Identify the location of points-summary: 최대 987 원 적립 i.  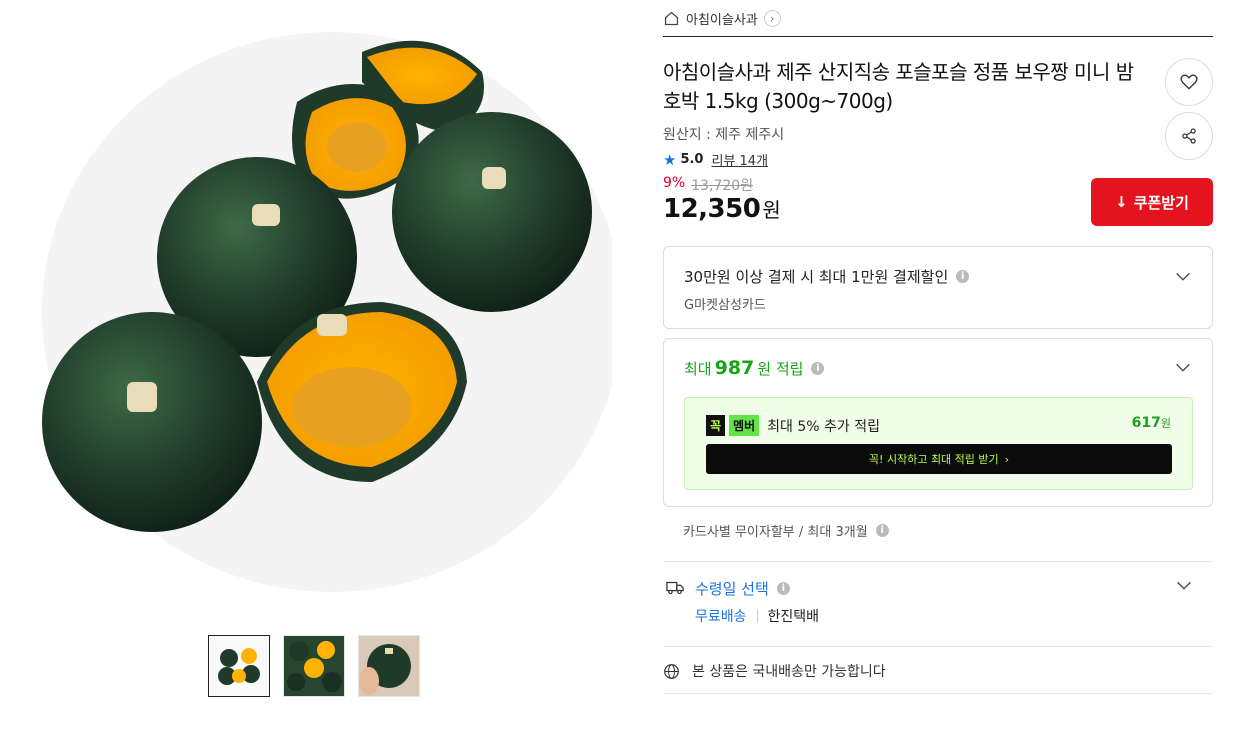
(754, 368).